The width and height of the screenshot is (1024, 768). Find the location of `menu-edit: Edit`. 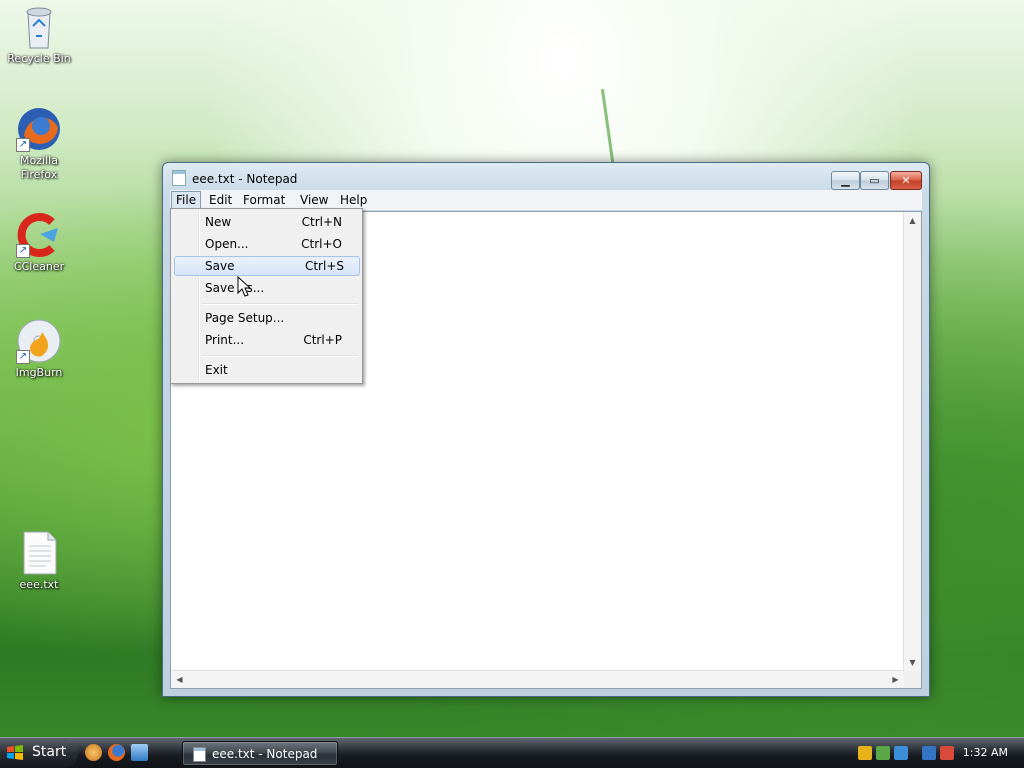

menu-edit: Edit is located at coordinates (220, 200).